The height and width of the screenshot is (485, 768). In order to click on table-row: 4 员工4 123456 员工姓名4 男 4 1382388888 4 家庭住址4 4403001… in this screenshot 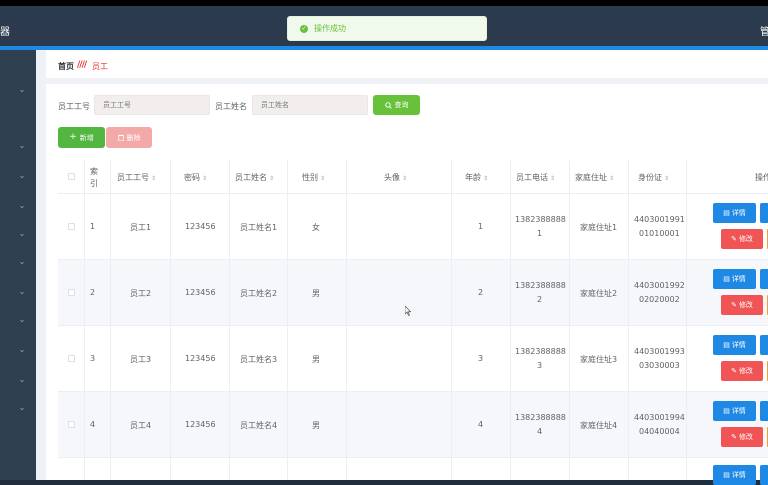, I will do `click(413, 425)`.